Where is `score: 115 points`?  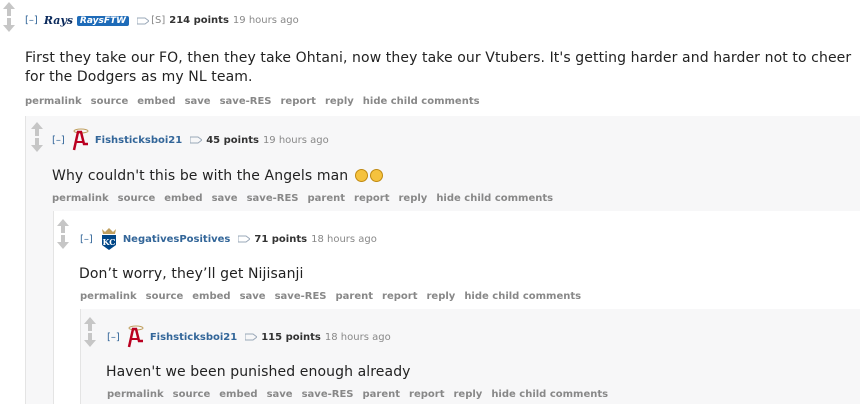
score: 115 points is located at coordinates (291, 337).